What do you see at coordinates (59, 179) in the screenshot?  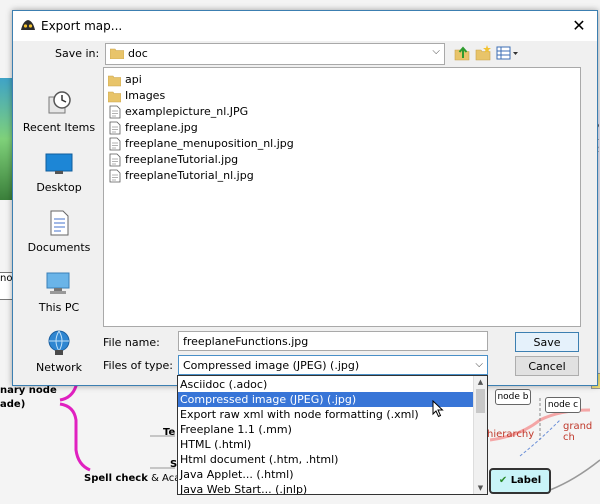 I see `place-desktop: Desktop` at bounding box center [59, 179].